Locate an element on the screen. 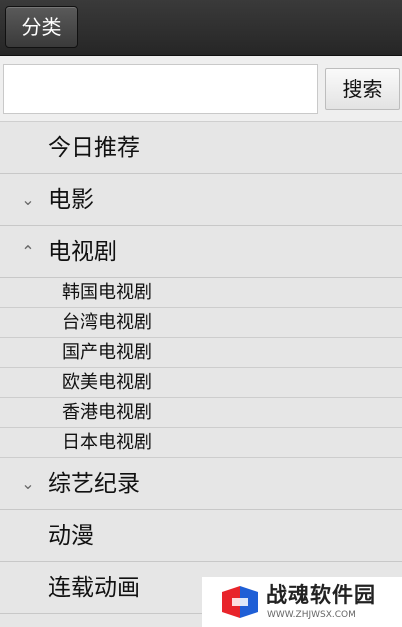 The height and width of the screenshot is (627, 402). menu-item-movie: ⌄ 电影 is located at coordinates (201, 200).